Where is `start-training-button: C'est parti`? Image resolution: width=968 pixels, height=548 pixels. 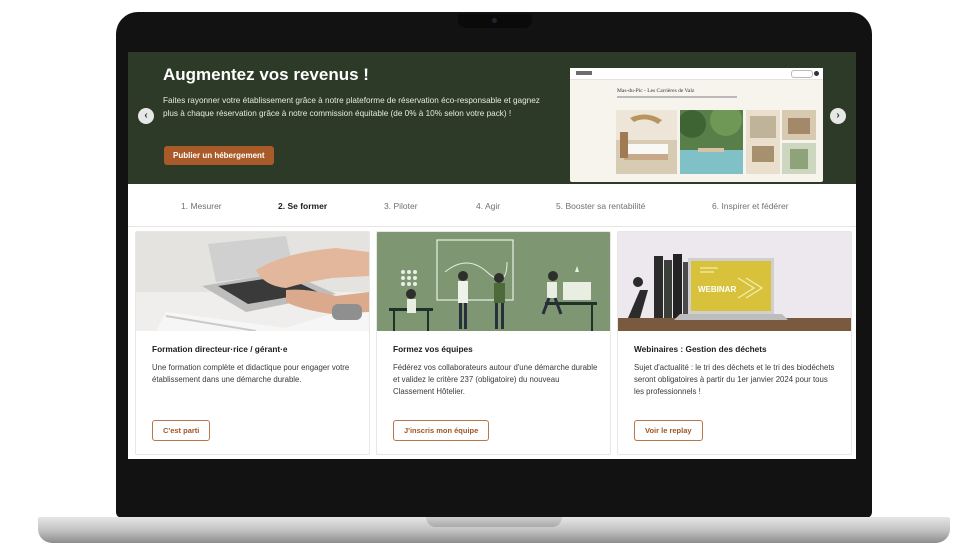 start-training-button: C'est parti is located at coordinates (181, 430).